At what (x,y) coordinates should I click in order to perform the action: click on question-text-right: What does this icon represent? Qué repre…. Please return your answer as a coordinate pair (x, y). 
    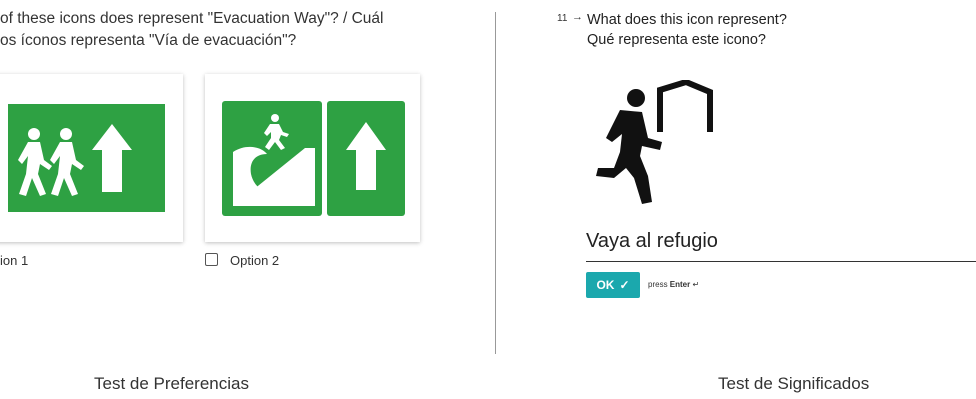
    Looking at the image, I should click on (687, 30).